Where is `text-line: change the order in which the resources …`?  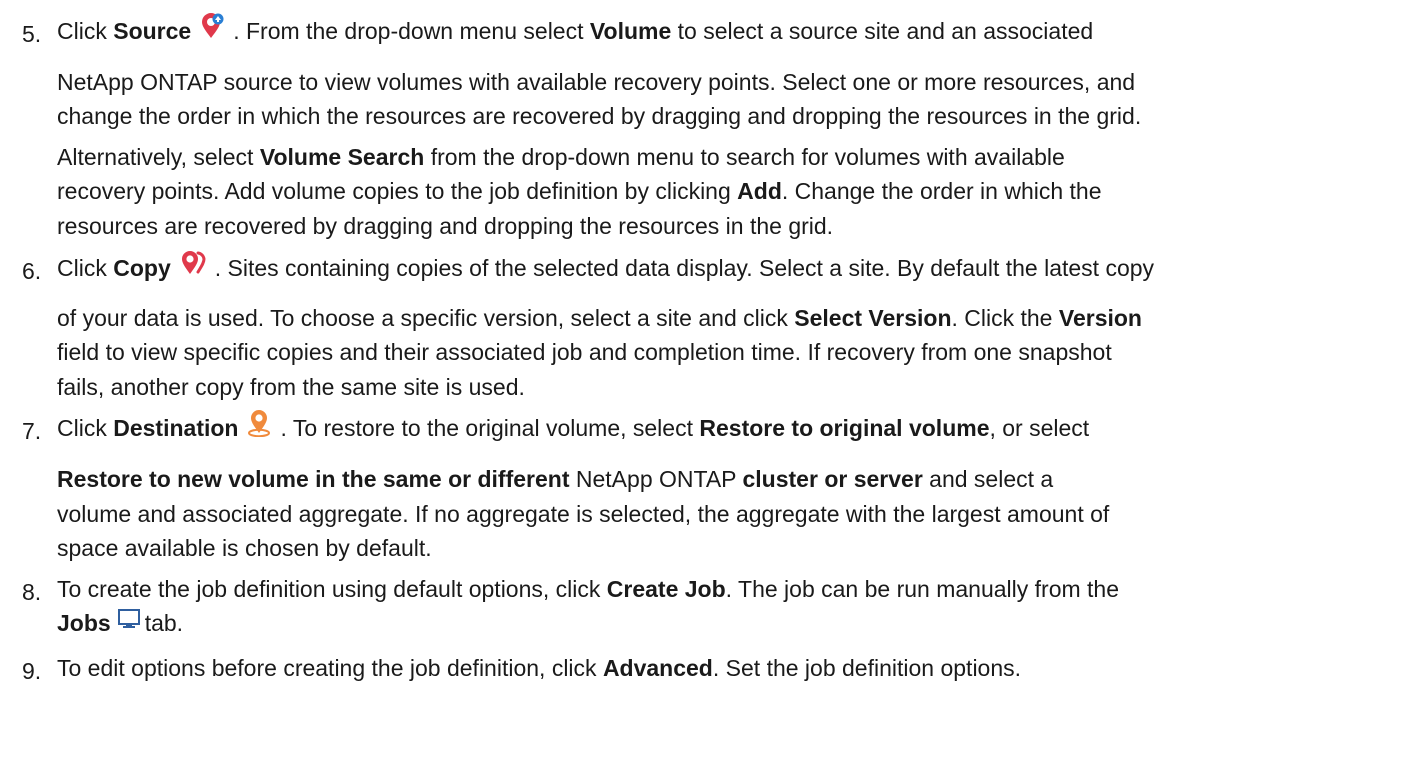 text-line: change the order in which the resources … is located at coordinates (599, 116).